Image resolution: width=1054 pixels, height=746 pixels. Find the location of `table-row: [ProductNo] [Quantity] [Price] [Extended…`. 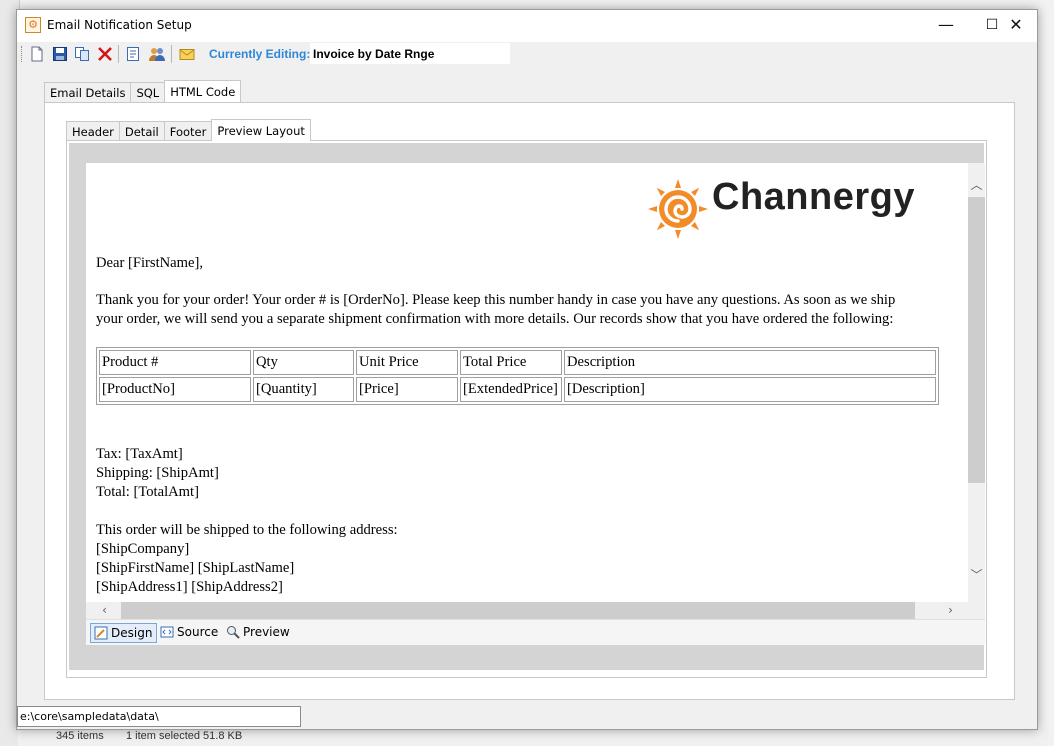

table-row: [ProductNo] [Quantity] [Price] [Extended… is located at coordinates (517, 389).